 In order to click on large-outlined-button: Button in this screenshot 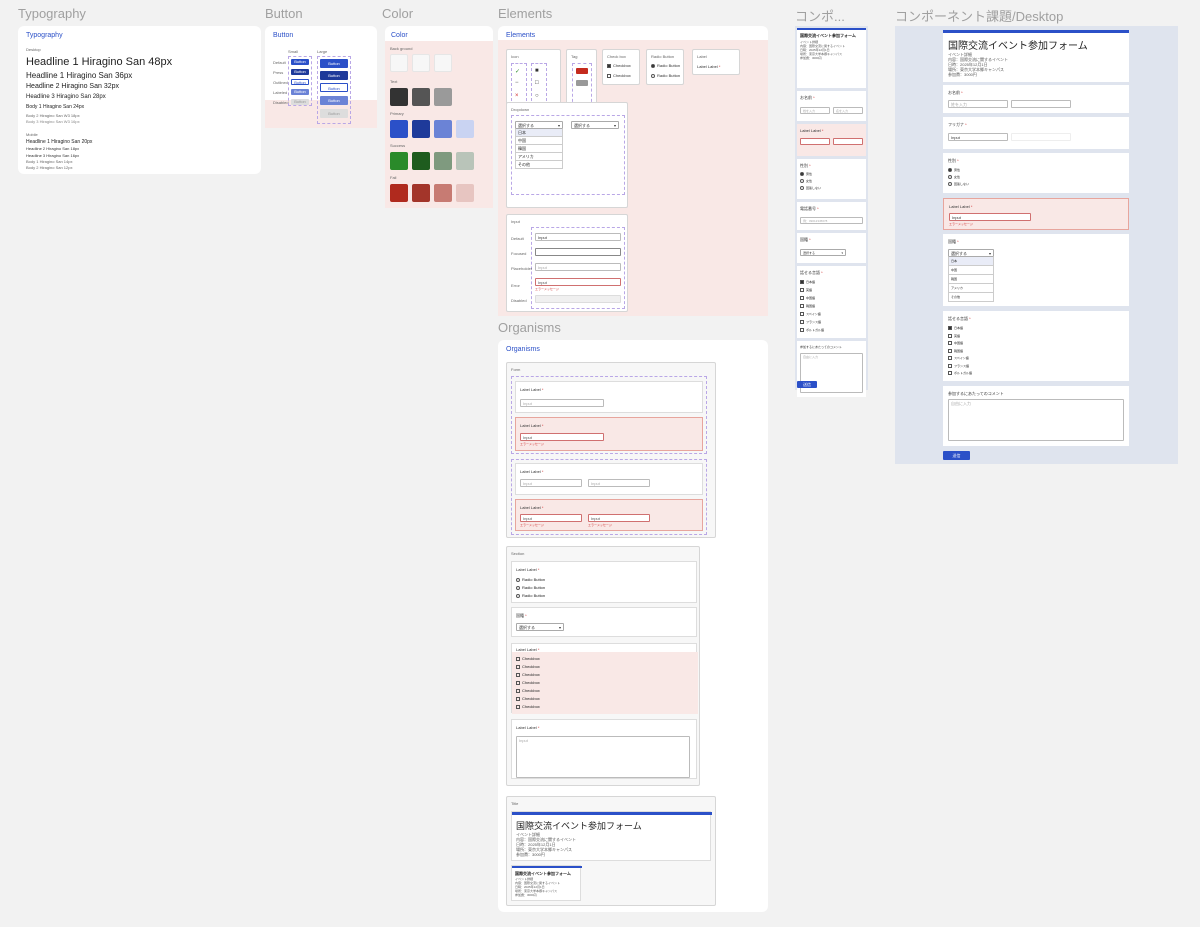, I will do `click(334, 87)`.